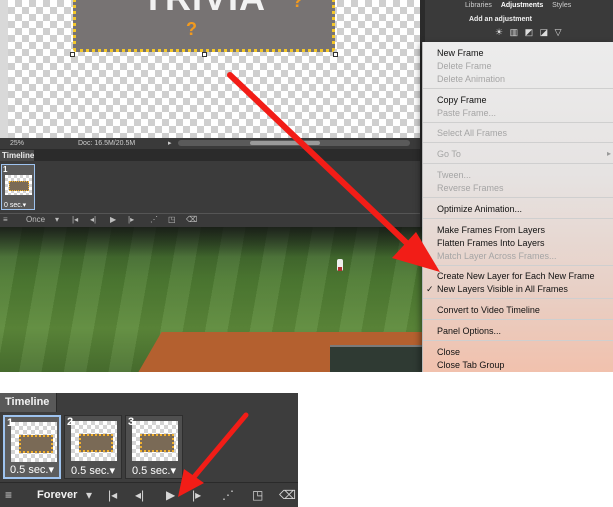  I want to click on annotation-arrow-top, so click(333, 172).